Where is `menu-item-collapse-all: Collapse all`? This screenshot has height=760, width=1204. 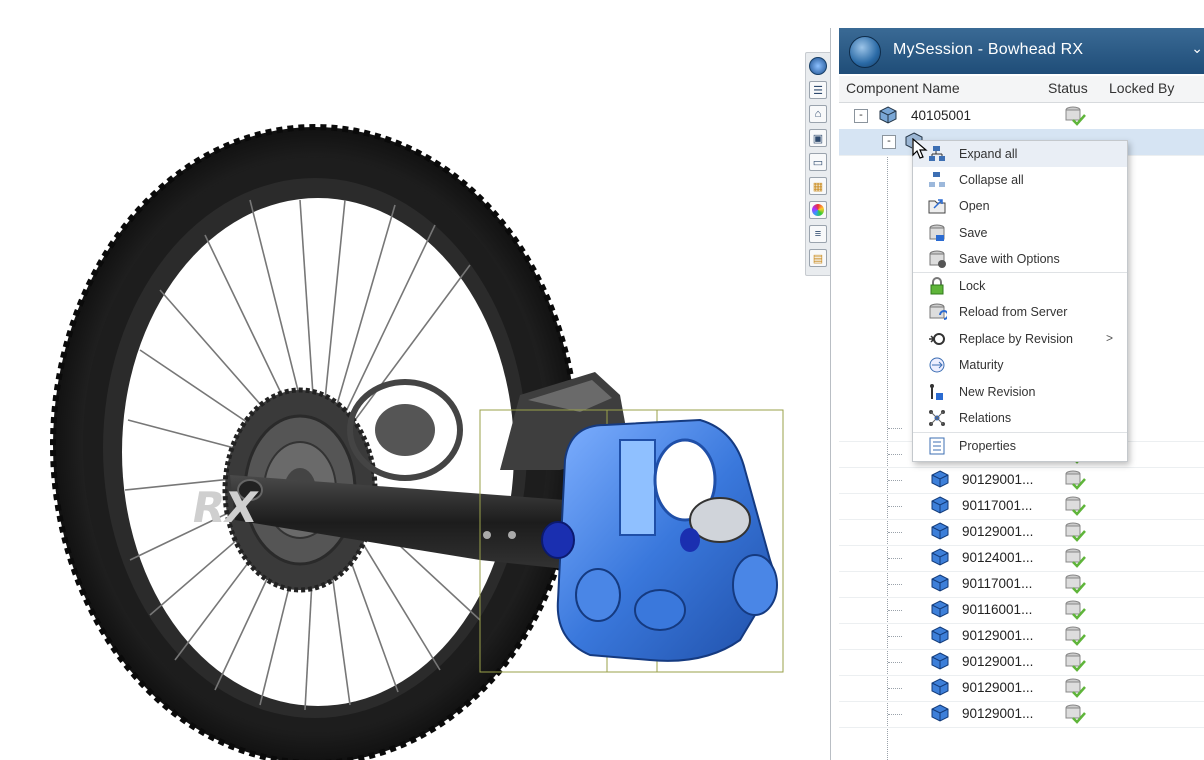 menu-item-collapse-all: Collapse all is located at coordinates (1020, 180).